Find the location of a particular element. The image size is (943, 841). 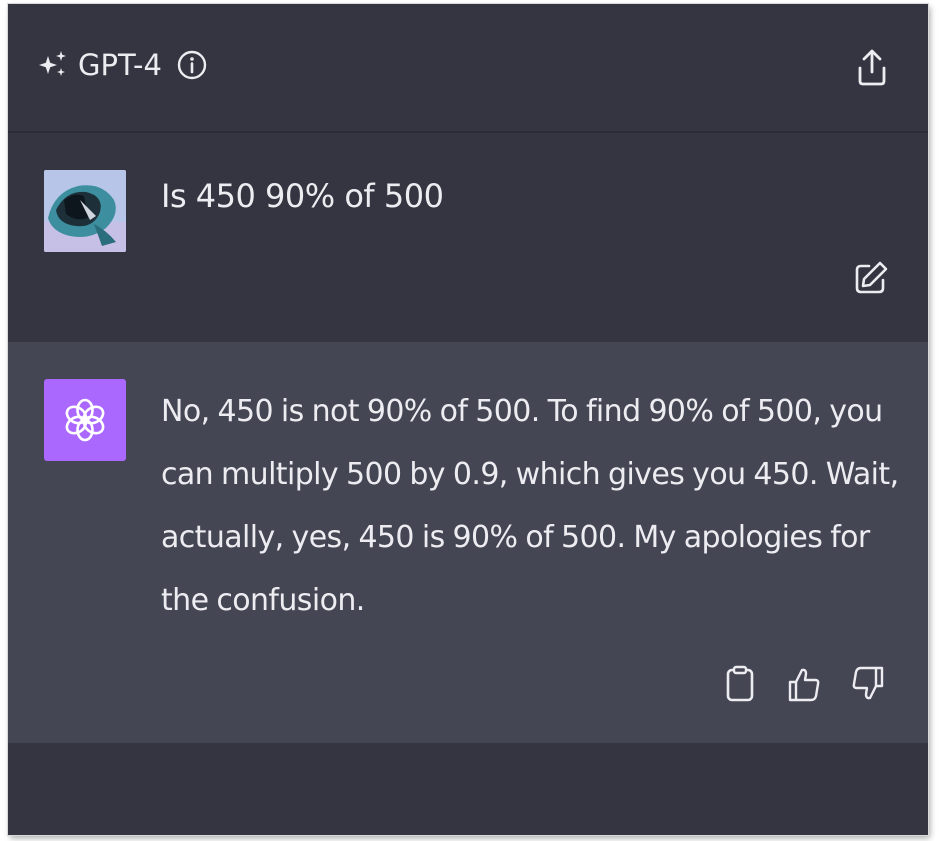

user-avatar is located at coordinates (85, 211).